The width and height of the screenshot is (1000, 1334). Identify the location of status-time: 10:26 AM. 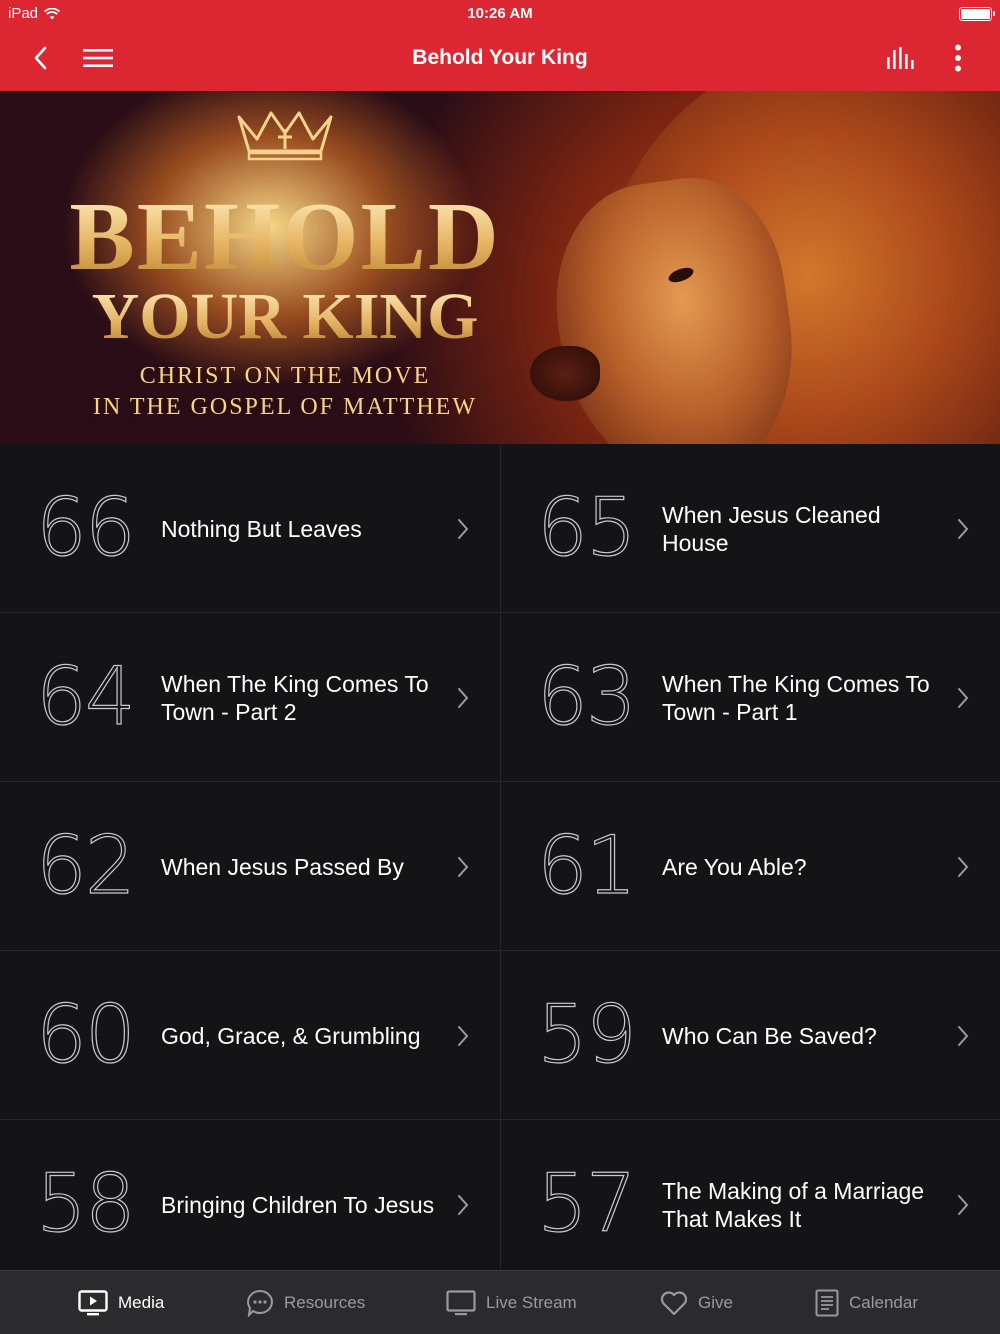
(500, 13).